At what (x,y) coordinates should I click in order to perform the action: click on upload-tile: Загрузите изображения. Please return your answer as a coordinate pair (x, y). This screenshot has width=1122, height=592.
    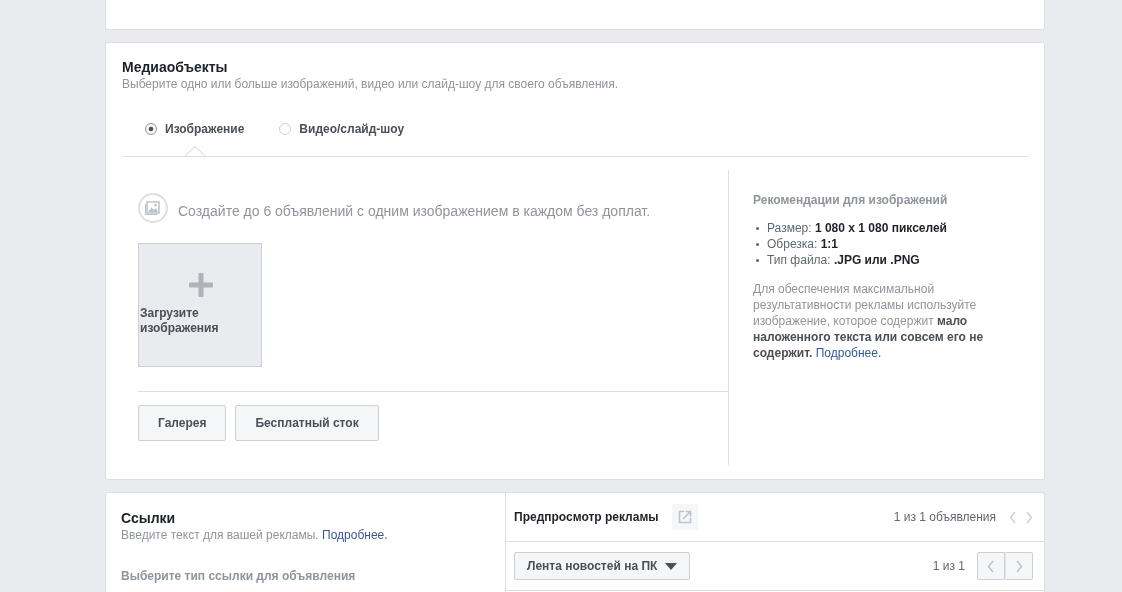
    Looking at the image, I should click on (200, 305).